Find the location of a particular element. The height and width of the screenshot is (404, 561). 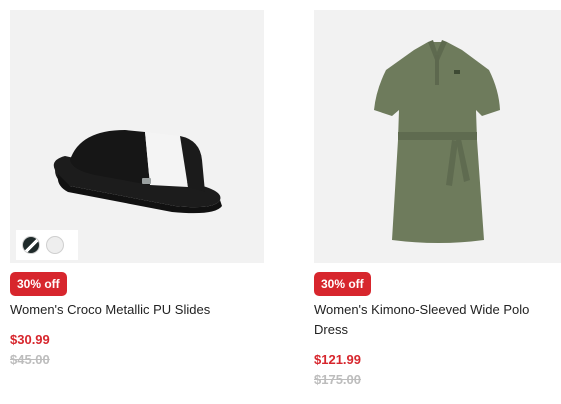

original-price: $45.00 is located at coordinates (30, 359).